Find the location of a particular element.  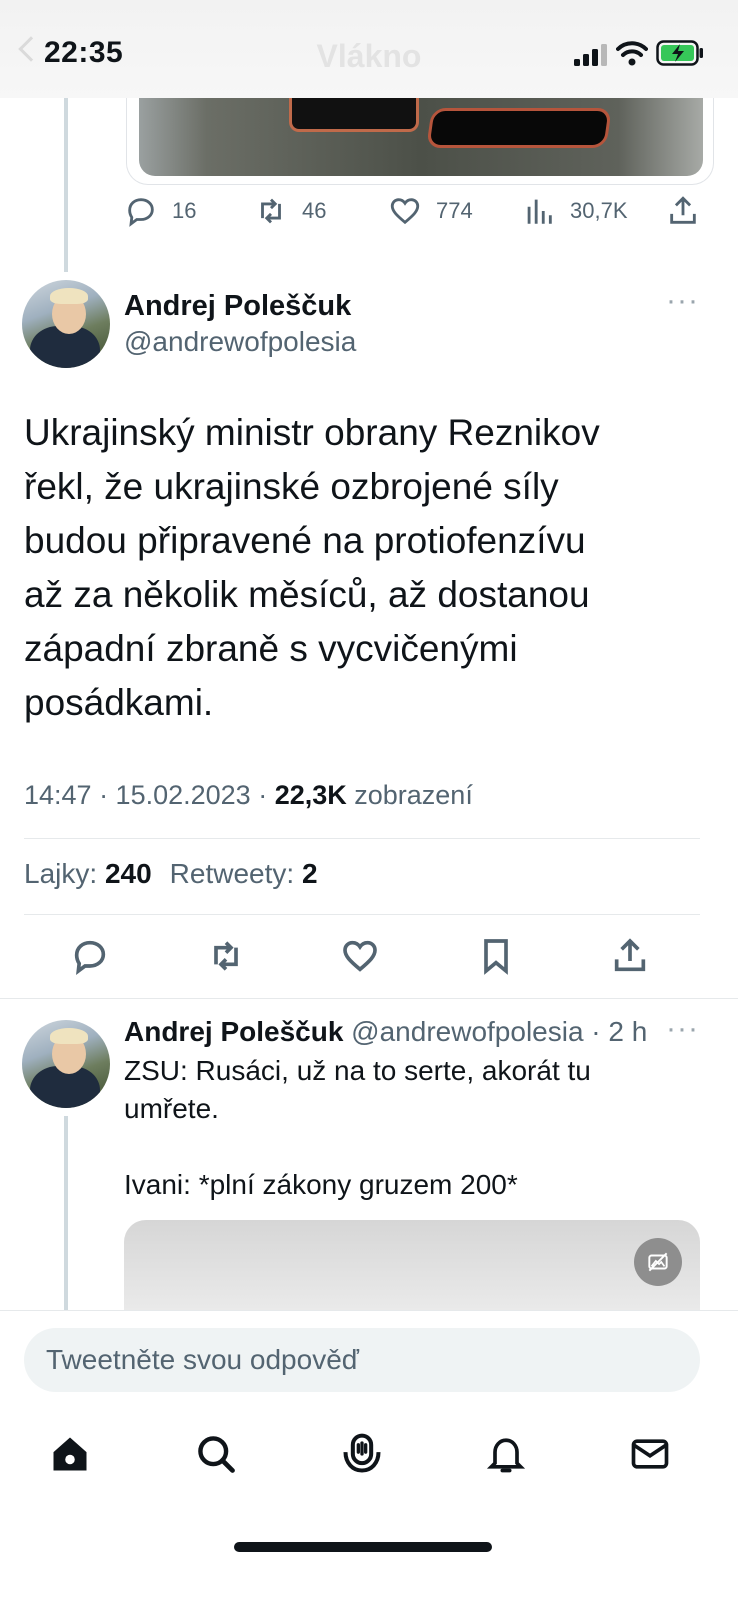

tab-search is located at coordinates (216, 1456).